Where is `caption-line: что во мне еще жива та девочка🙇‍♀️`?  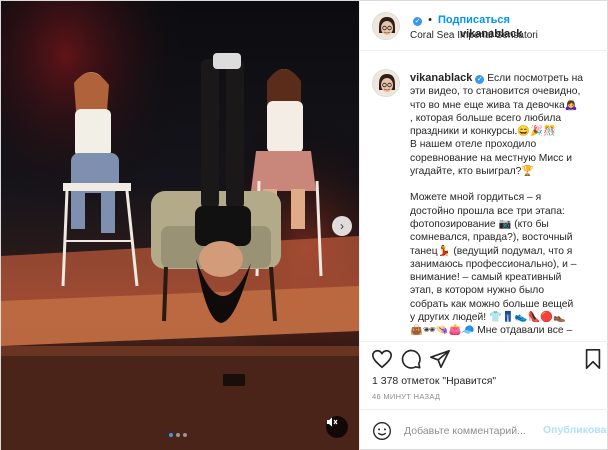 caption-line: что во мне еще жива та девочка🙇‍♀️ is located at coordinates (494, 105).